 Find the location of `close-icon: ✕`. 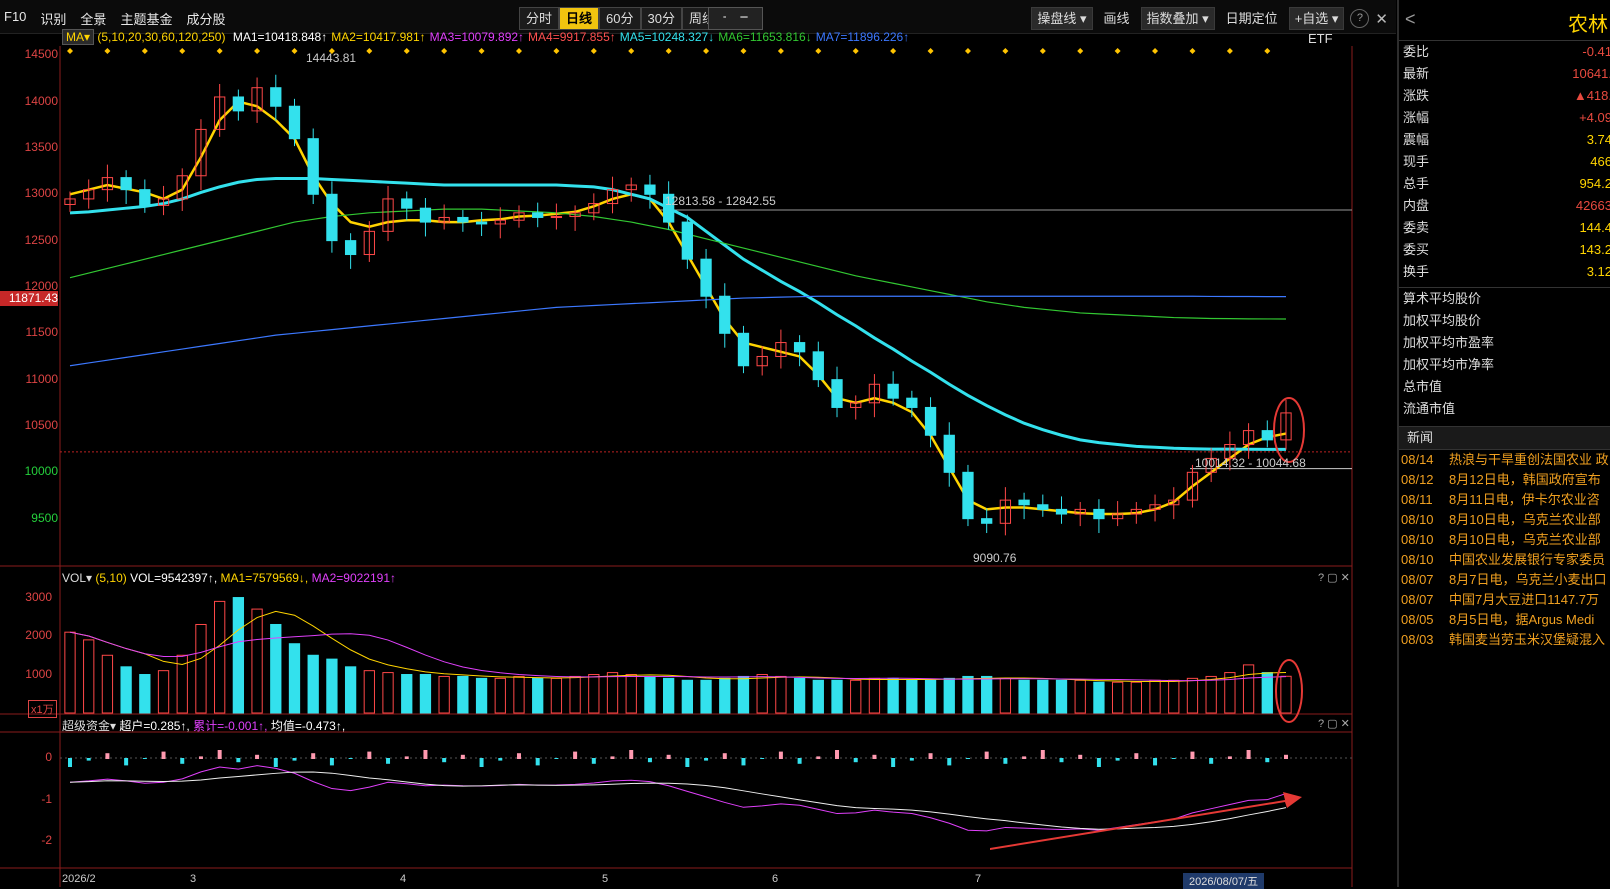

close-icon: ✕ is located at coordinates (1381, 19).